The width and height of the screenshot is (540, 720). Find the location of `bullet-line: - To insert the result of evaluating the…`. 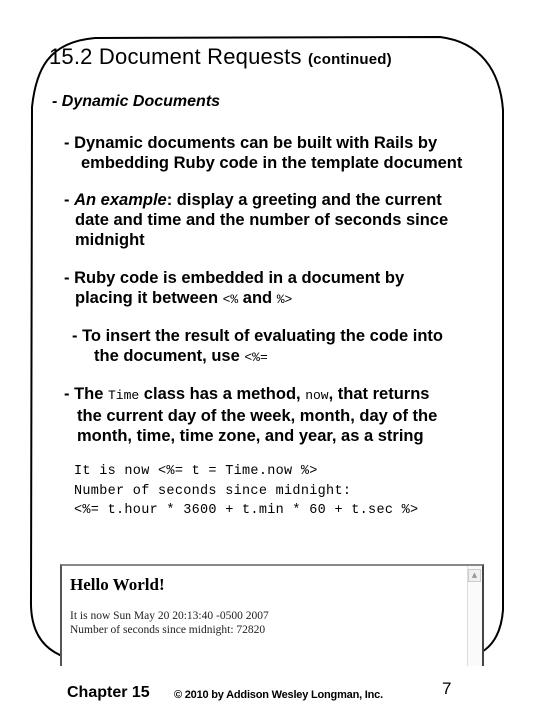

bullet-line: - To insert the result of evaluating the… is located at coordinates (257, 336).